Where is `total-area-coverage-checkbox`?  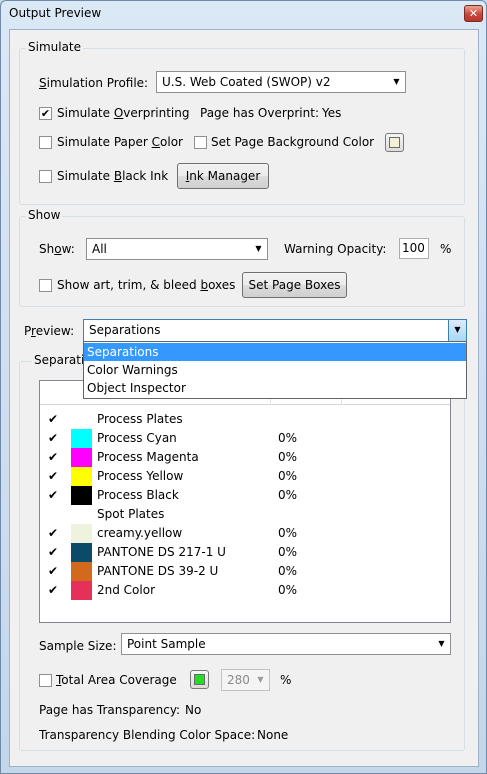
total-area-coverage-checkbox is located at coordinates (45, 680).